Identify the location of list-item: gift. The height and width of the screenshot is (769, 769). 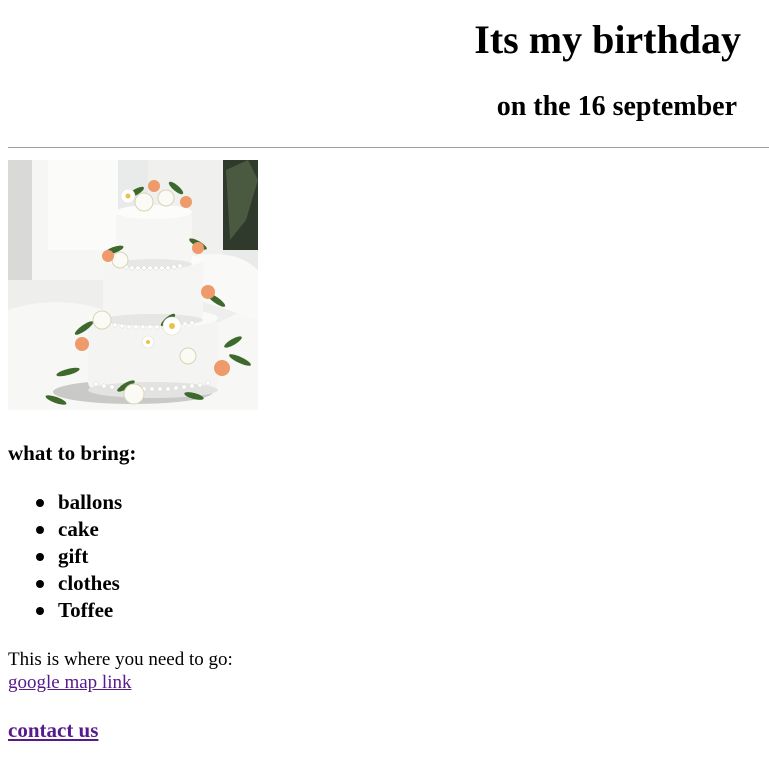
(79, 556).